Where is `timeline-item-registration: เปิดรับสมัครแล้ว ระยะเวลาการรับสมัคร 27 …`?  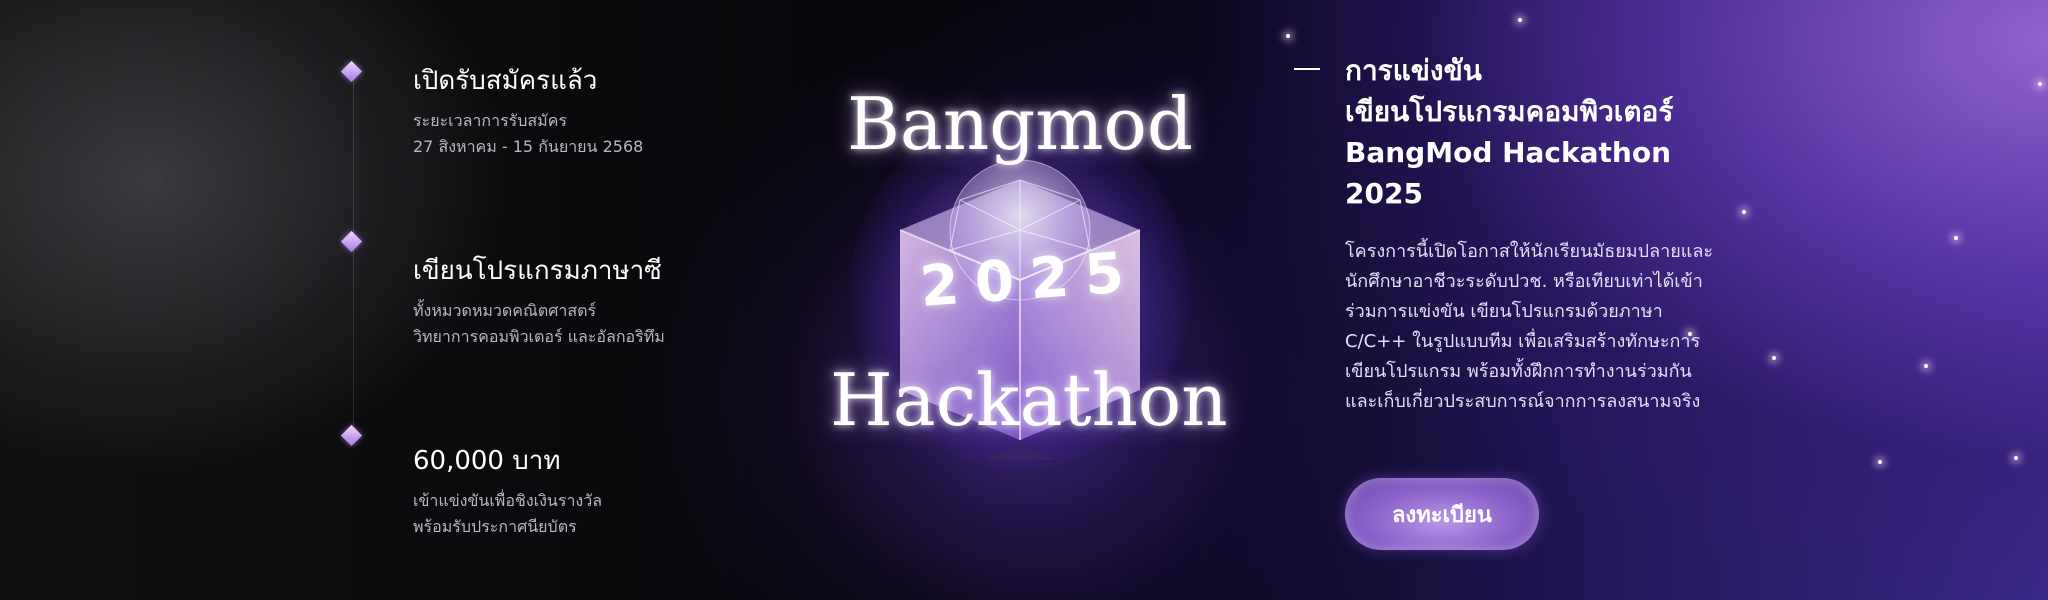 timeline-item-registration: เปิดรับสมัครแล้ว ระยะเวลาการรับสมัคร 27 … is located at coordinates (583, 112).